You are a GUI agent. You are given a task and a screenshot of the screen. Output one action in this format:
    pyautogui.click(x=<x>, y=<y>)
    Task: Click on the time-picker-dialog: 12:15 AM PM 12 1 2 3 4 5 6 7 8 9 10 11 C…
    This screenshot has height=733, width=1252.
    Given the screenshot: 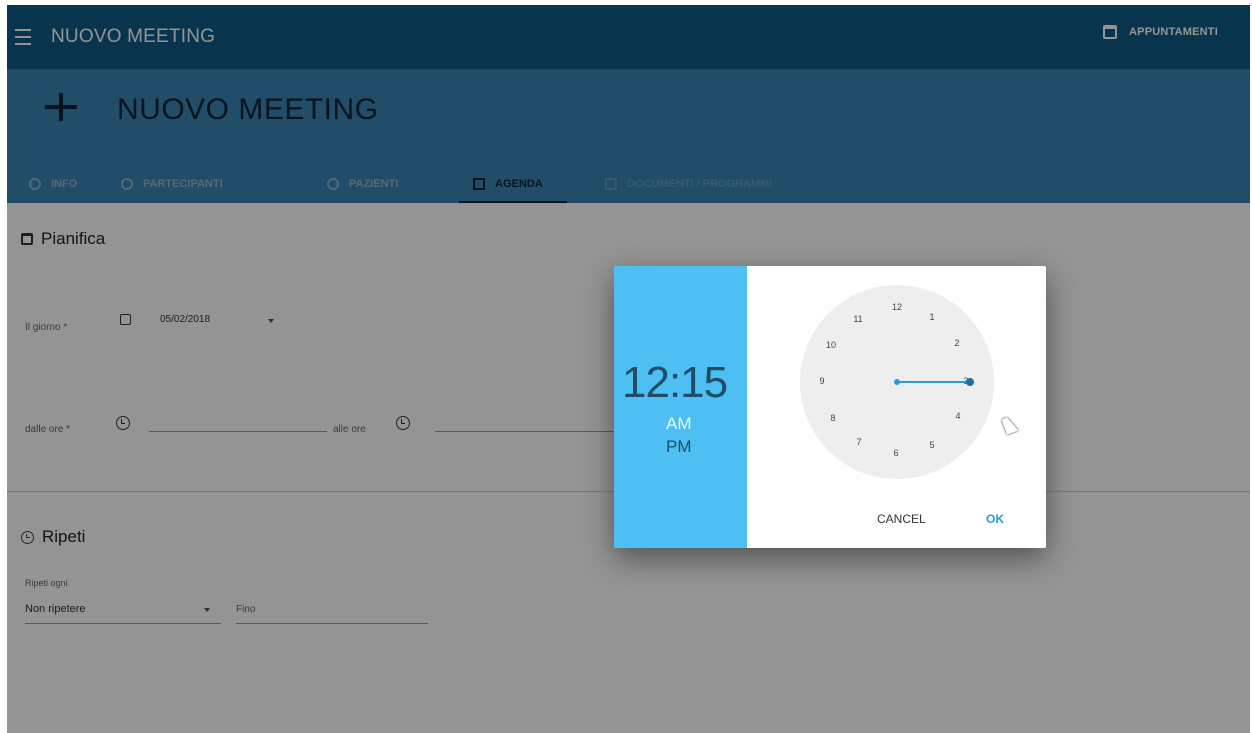 What is the action you would take?
    pyautogui.click(x=830, y=407)
    